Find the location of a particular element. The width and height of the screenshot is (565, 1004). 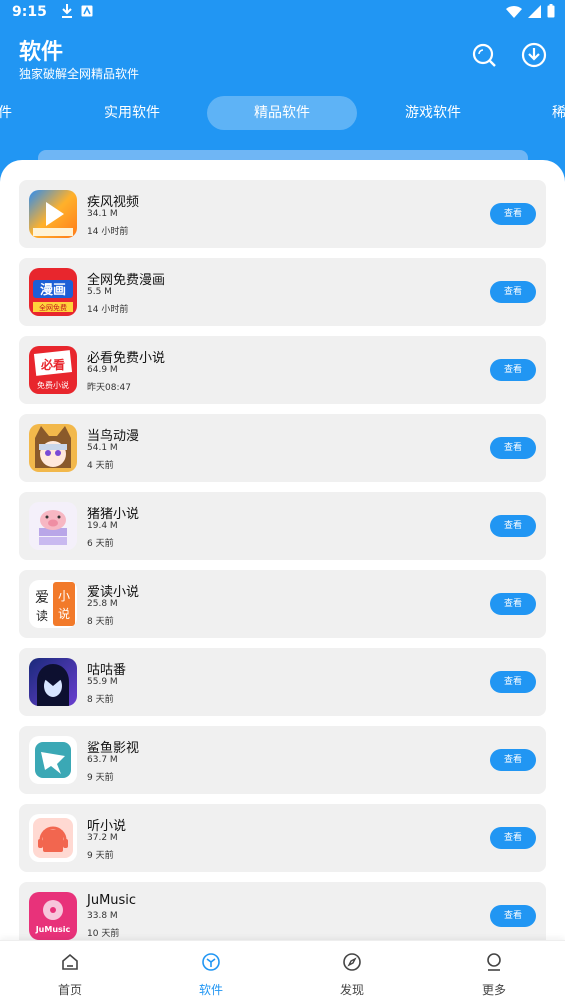

pig-icon is located at coordinates (53, 526).